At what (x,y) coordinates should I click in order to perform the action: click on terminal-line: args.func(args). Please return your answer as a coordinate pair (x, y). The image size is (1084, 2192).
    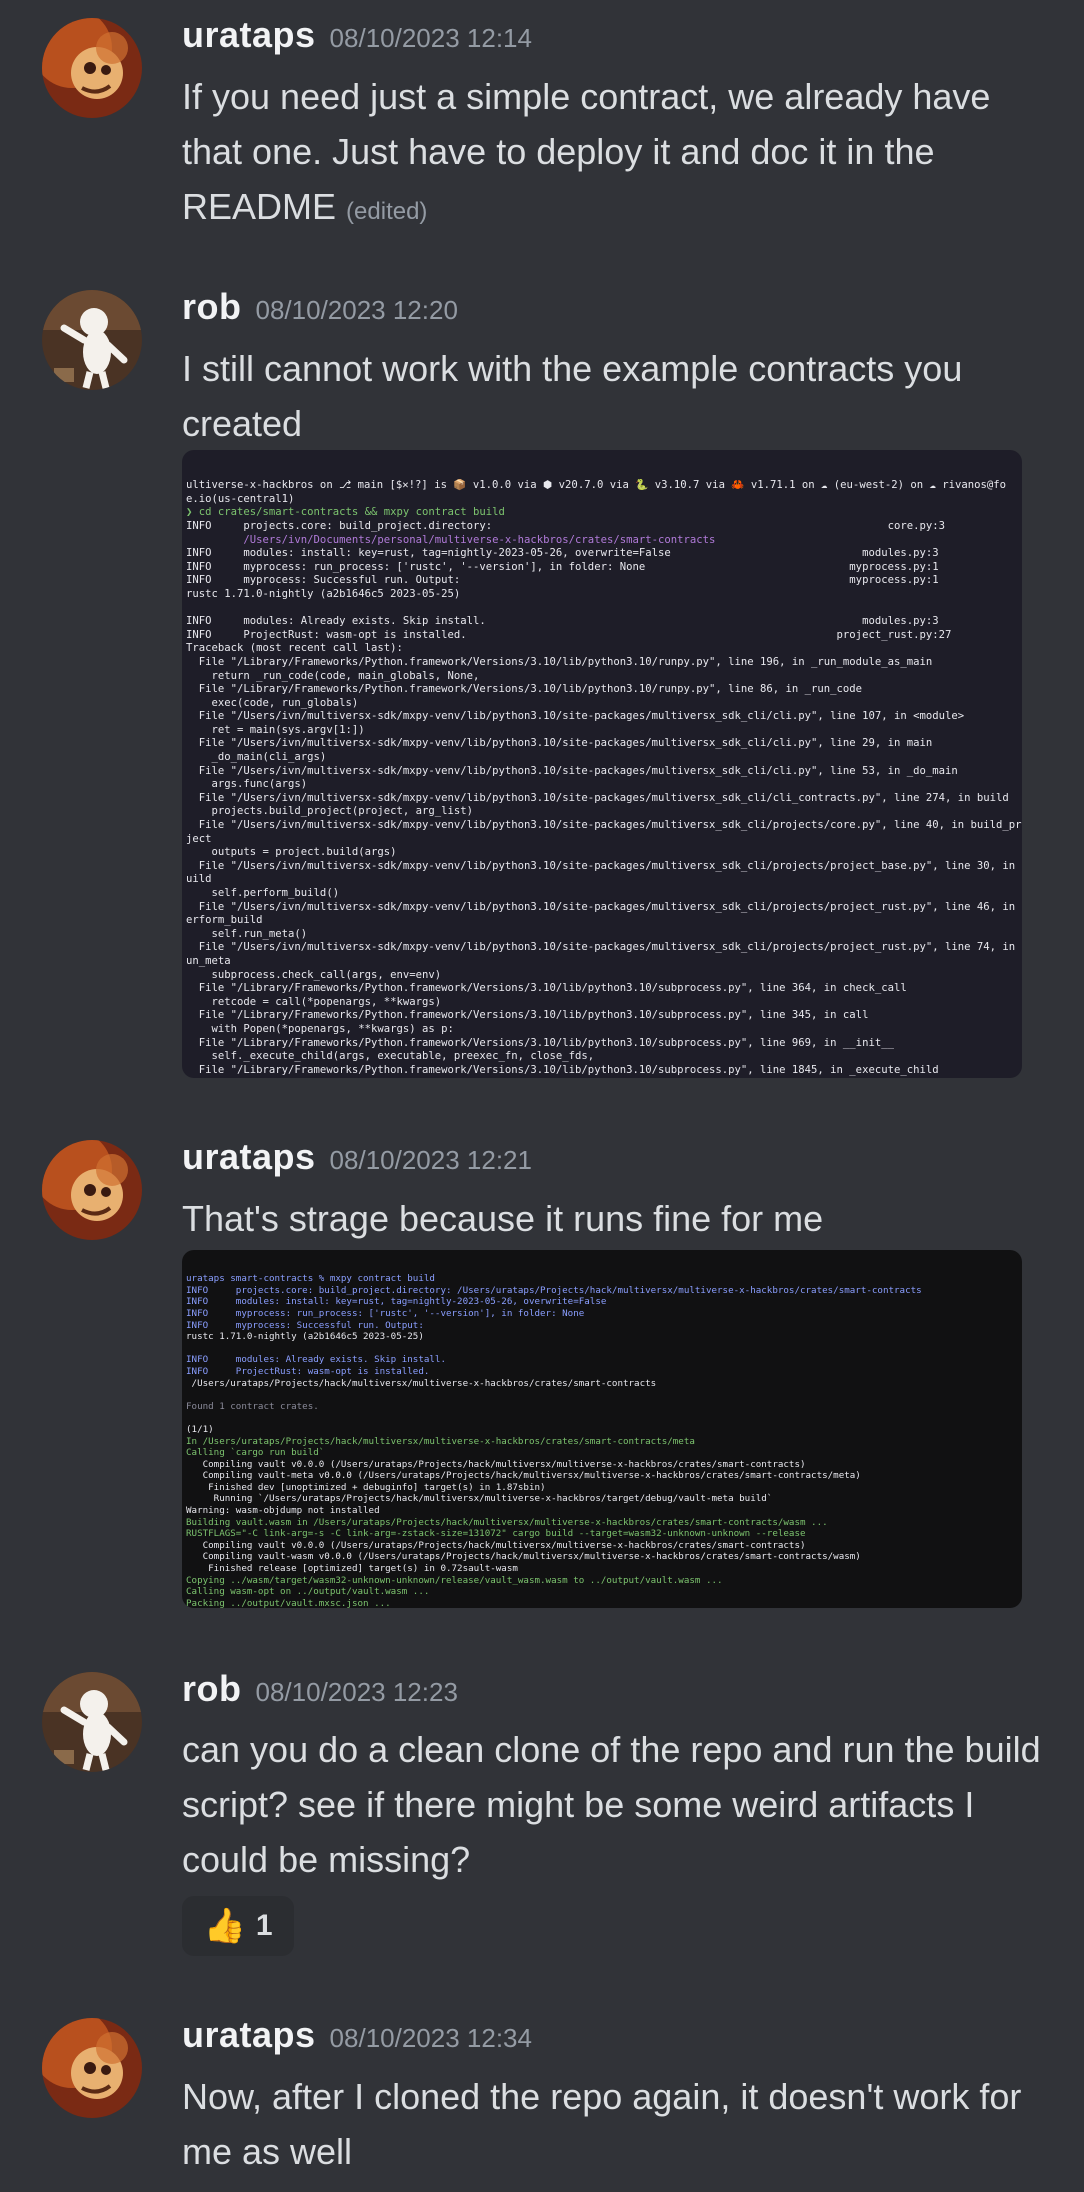
    Looking at the image, I should click on (247, 784).